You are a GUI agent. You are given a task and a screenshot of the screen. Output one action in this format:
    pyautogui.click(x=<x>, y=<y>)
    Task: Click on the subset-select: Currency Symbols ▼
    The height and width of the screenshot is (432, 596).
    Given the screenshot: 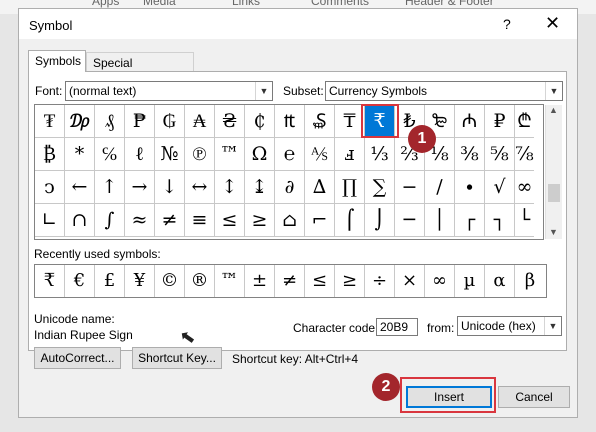 What is the action you would take?
    pyautogui.click(x=444, y=91)
    